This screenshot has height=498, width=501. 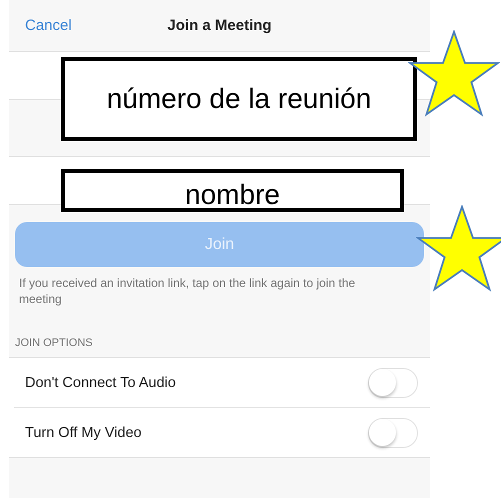 I want to click on section-heading: JOIN OPTIONS, so click(x=54, y=343).